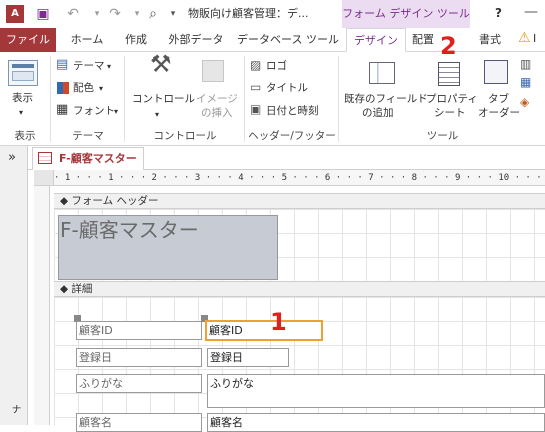 This screenshot has height=432, width=545. Describe the element at coordinates (499, 113) in the screenshot. I see `tab-order-label: オーダー` at that location.